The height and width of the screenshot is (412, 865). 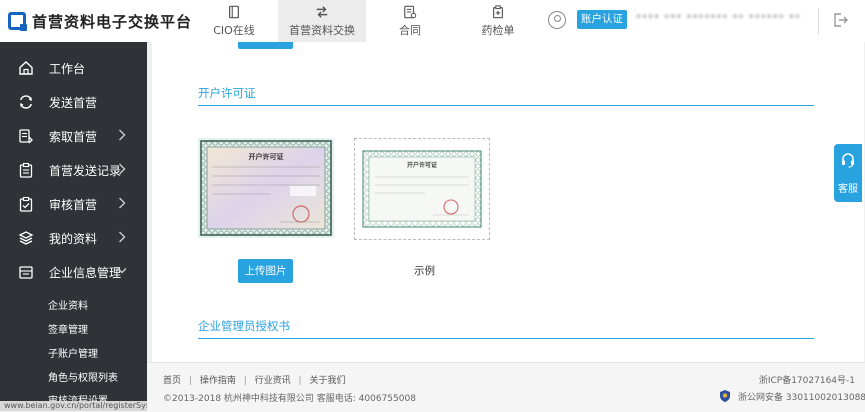 I want to click on sidebar-item-review: 审核首营, so click(x=73, y=204).